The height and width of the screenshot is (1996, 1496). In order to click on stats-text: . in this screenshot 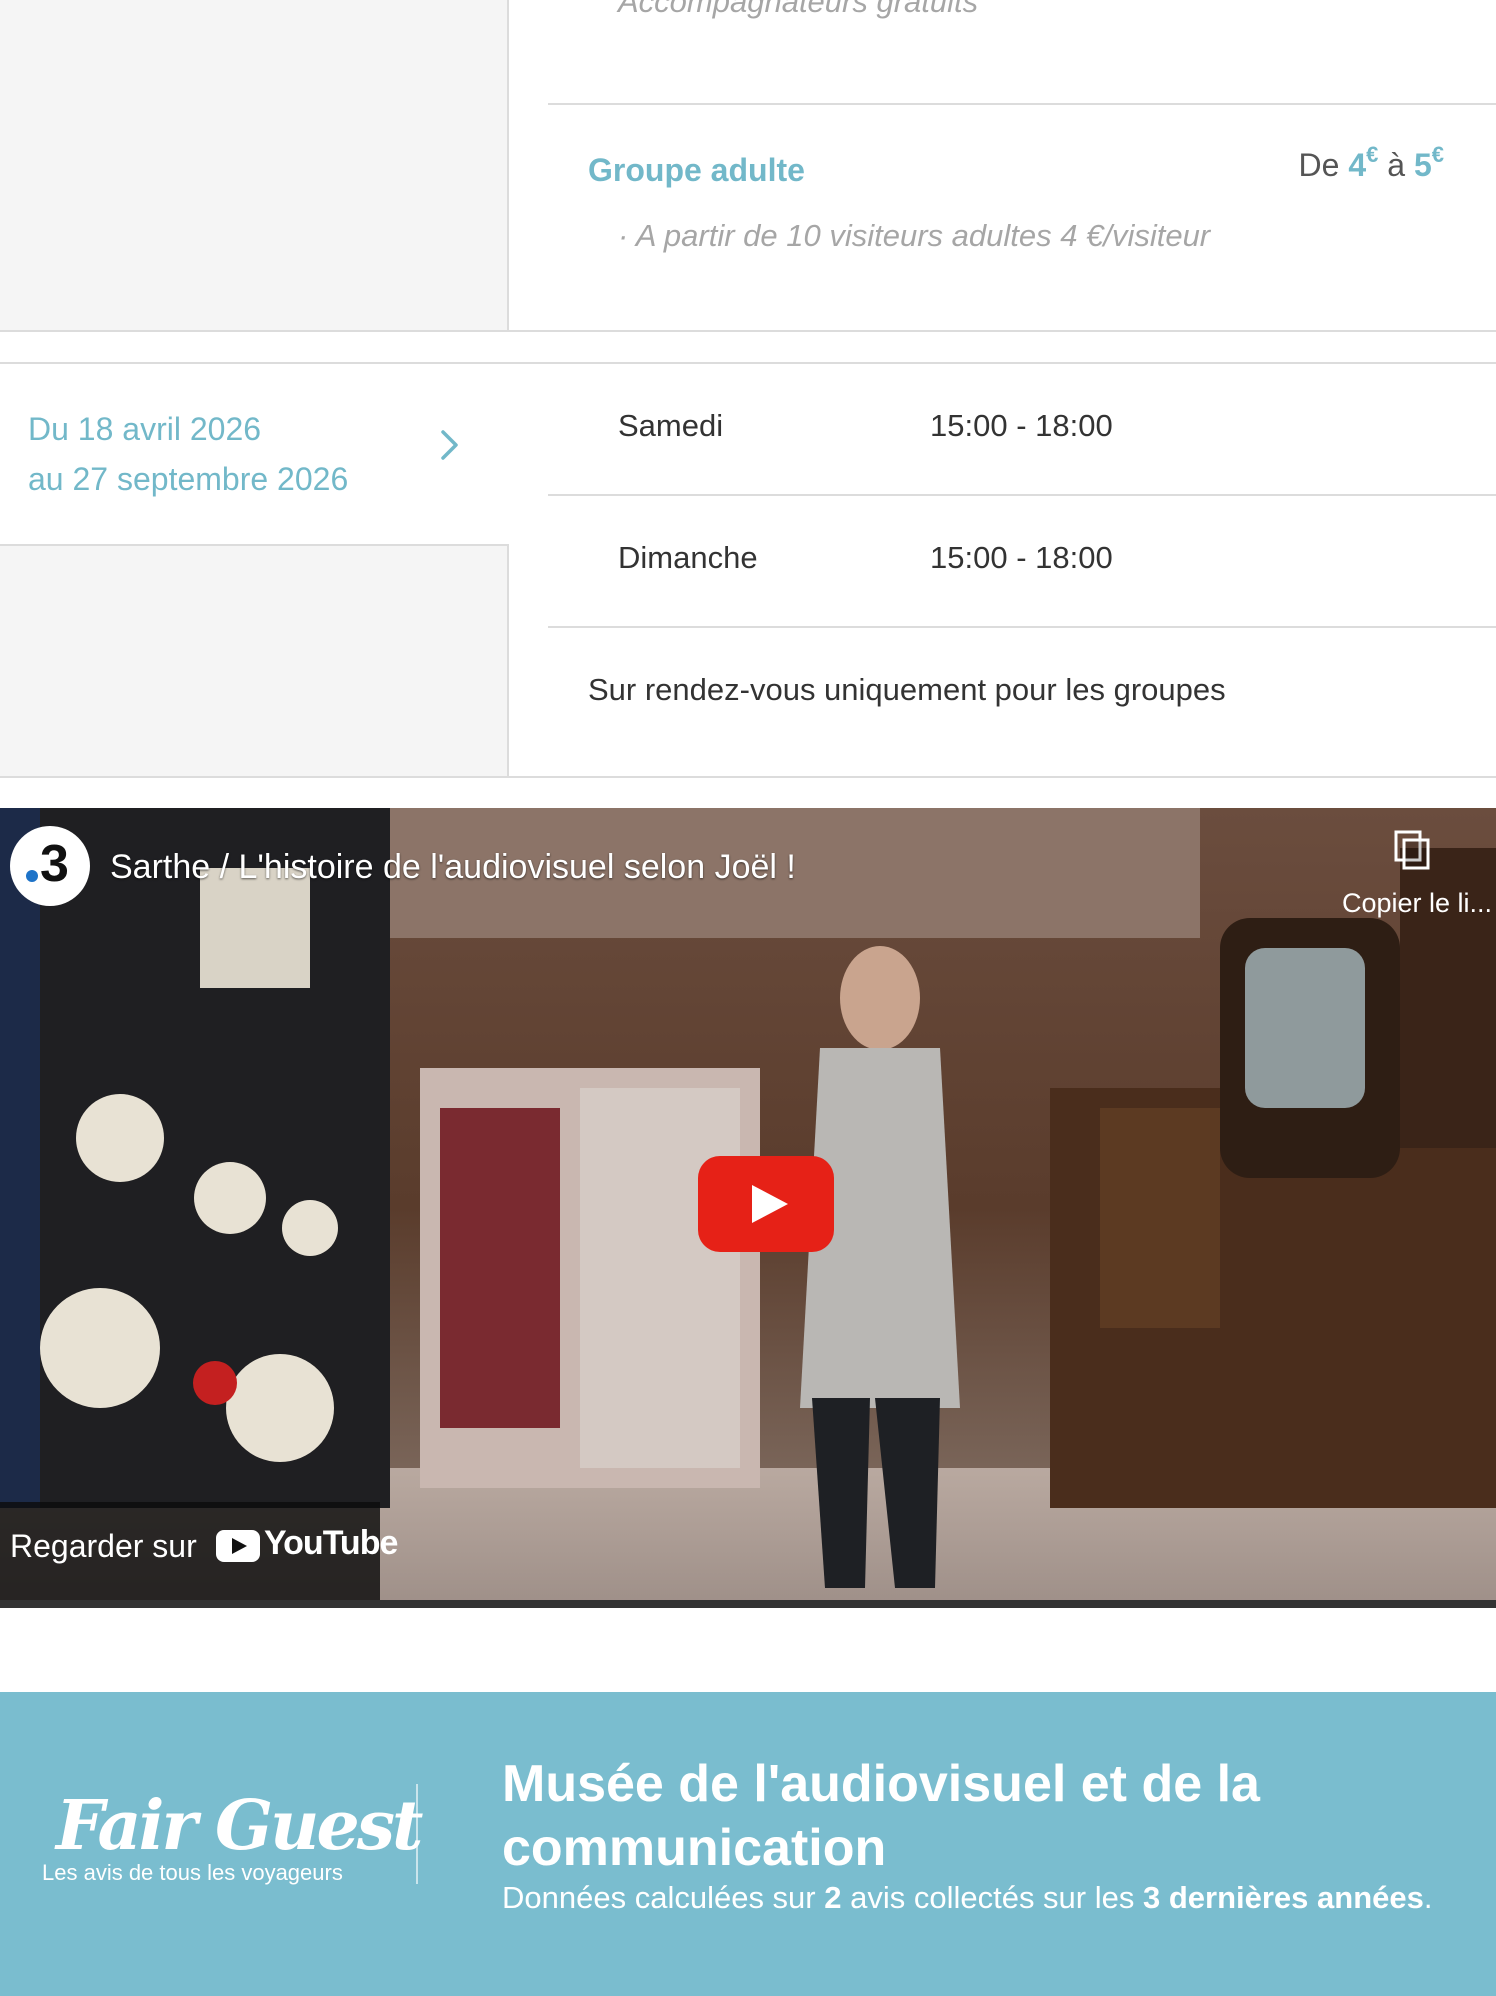, I will do `click(1428, 1897)`.